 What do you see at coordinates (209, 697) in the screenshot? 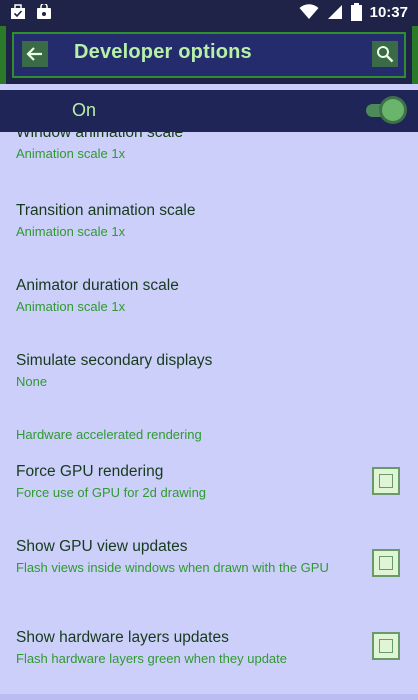
I see `bottom-divider` at bounding box center [209, 697].